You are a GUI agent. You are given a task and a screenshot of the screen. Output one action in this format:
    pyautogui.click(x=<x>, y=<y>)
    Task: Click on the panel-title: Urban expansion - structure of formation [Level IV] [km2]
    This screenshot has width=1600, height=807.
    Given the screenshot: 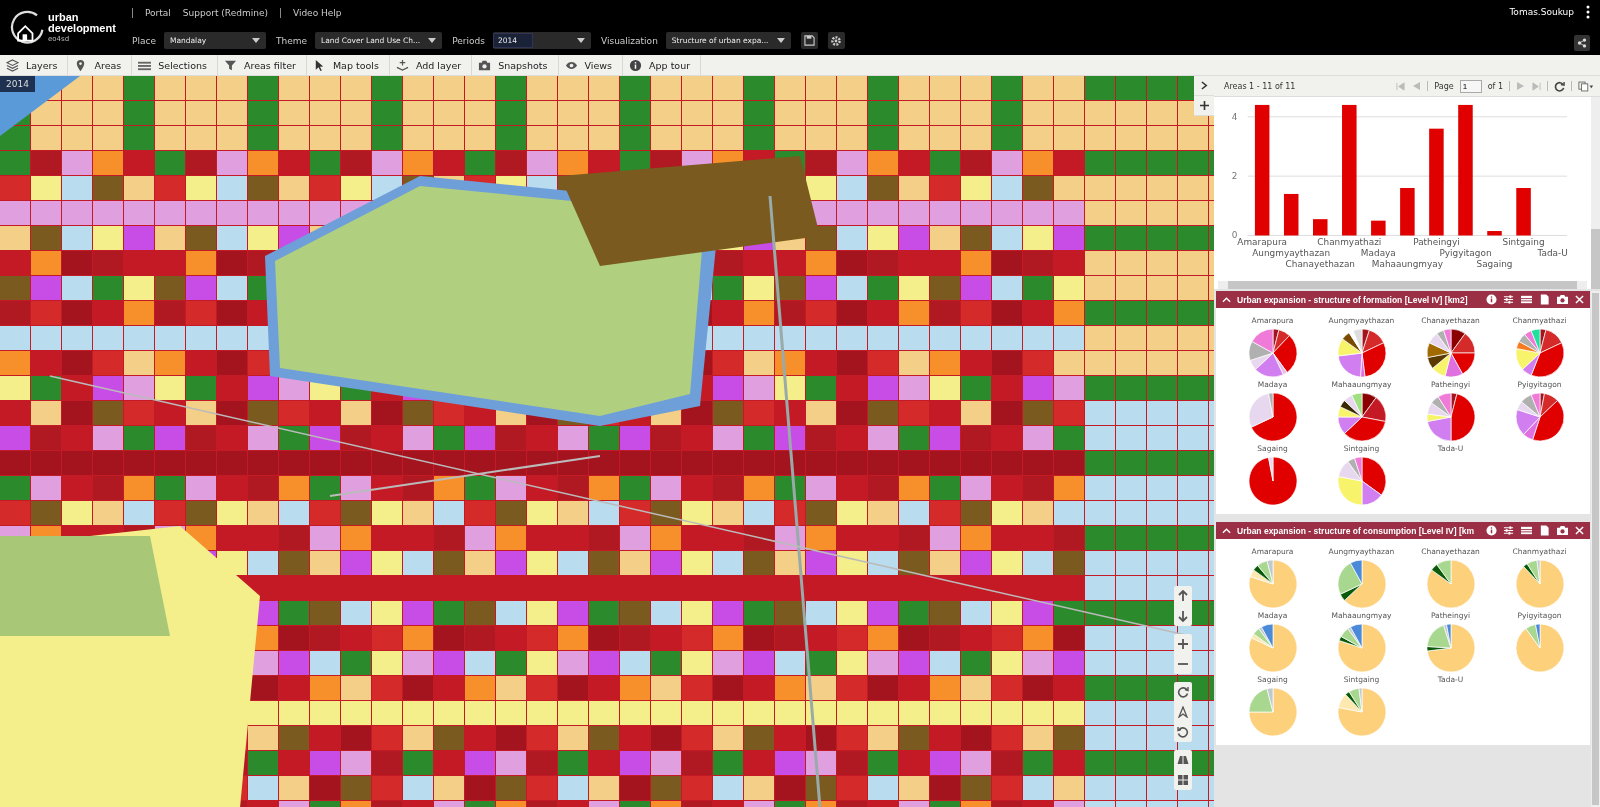 What is the action you would take?
    pyautogui.click(x=1352, y=299)
    